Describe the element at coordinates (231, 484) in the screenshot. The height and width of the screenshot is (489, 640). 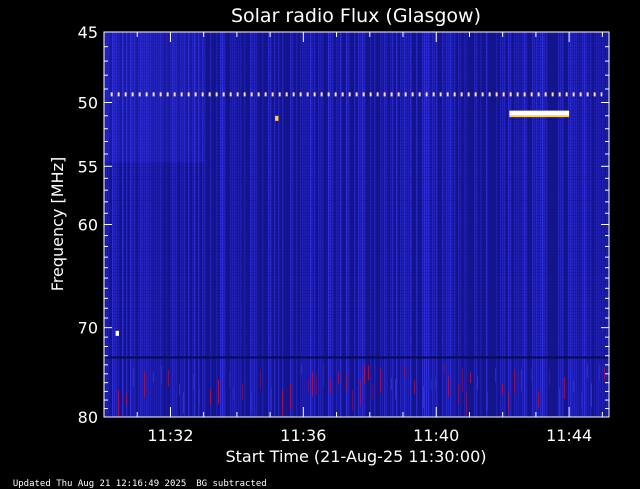
I see `background-note: BG subtracted` at that location.